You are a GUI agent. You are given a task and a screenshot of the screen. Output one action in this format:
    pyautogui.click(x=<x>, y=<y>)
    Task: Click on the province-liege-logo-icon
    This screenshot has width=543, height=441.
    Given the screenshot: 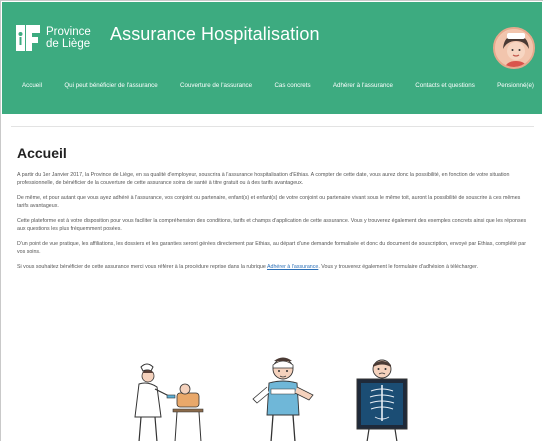 What is the action you would take?
    pyautogui.click(x=28, y=38)
    